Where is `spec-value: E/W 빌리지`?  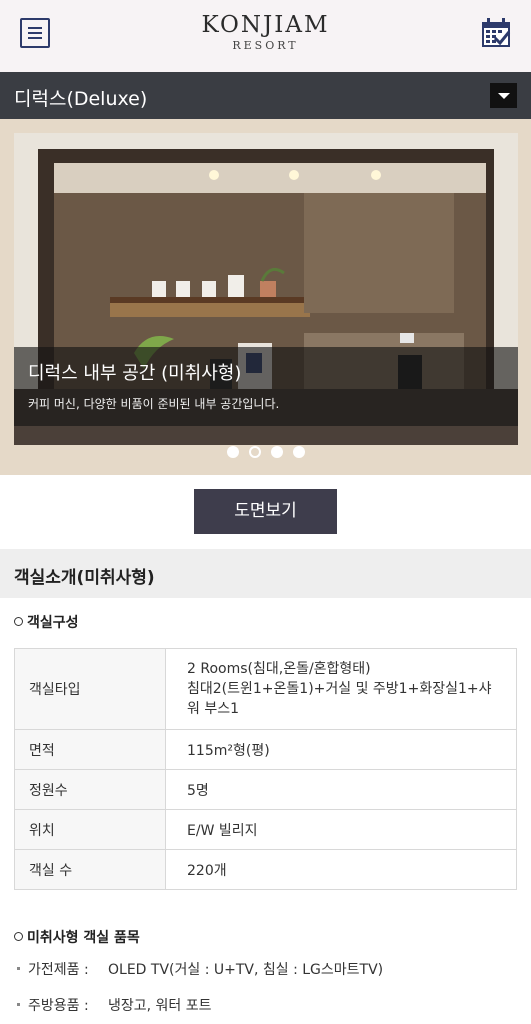 spec-value: E/W 빌리지 is located at coordinates (341, 829).